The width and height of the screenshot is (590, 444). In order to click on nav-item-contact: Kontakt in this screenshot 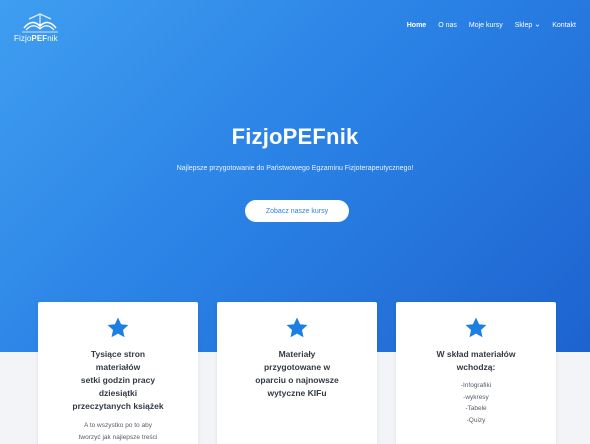, I will do `click(564, 25)`.